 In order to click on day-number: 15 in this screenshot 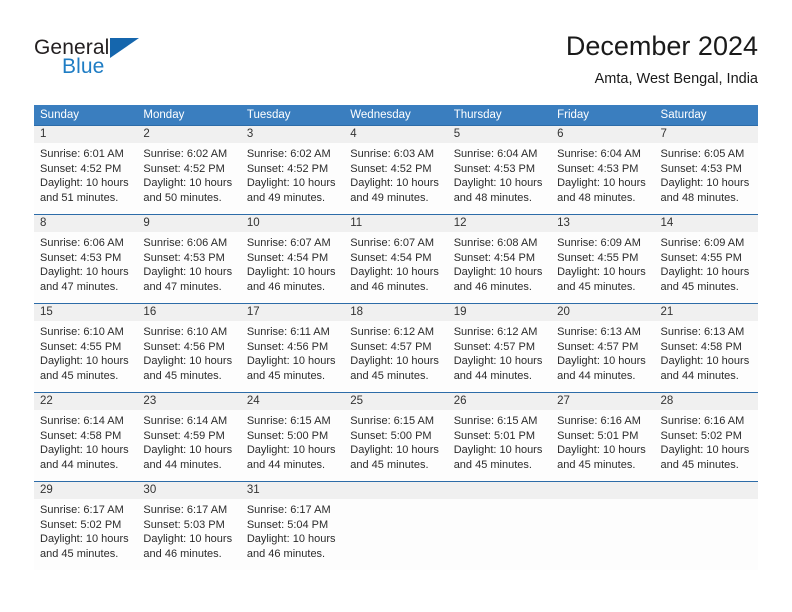, I will do `click(46, 312)`.